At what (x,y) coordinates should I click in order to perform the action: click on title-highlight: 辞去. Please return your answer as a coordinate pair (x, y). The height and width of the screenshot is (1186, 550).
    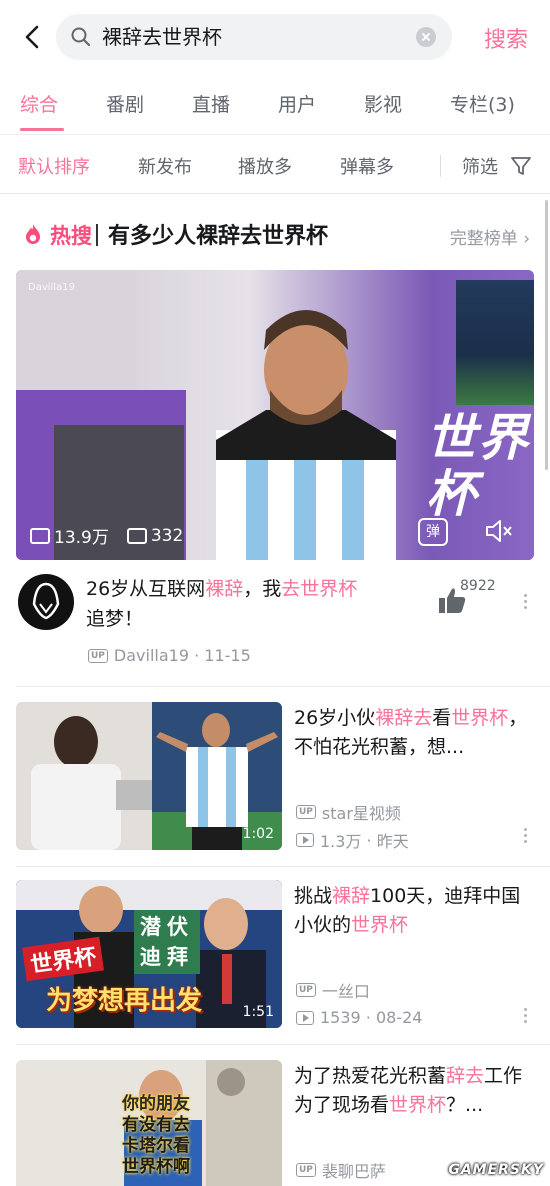
    Looking at the image, I should click on (465, 1076).